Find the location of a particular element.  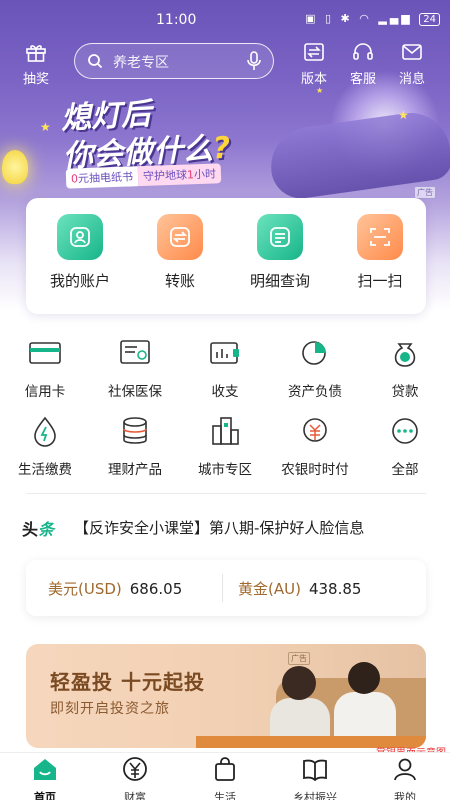

wifi-icon: ◠ is located at coordinates (365, 18).